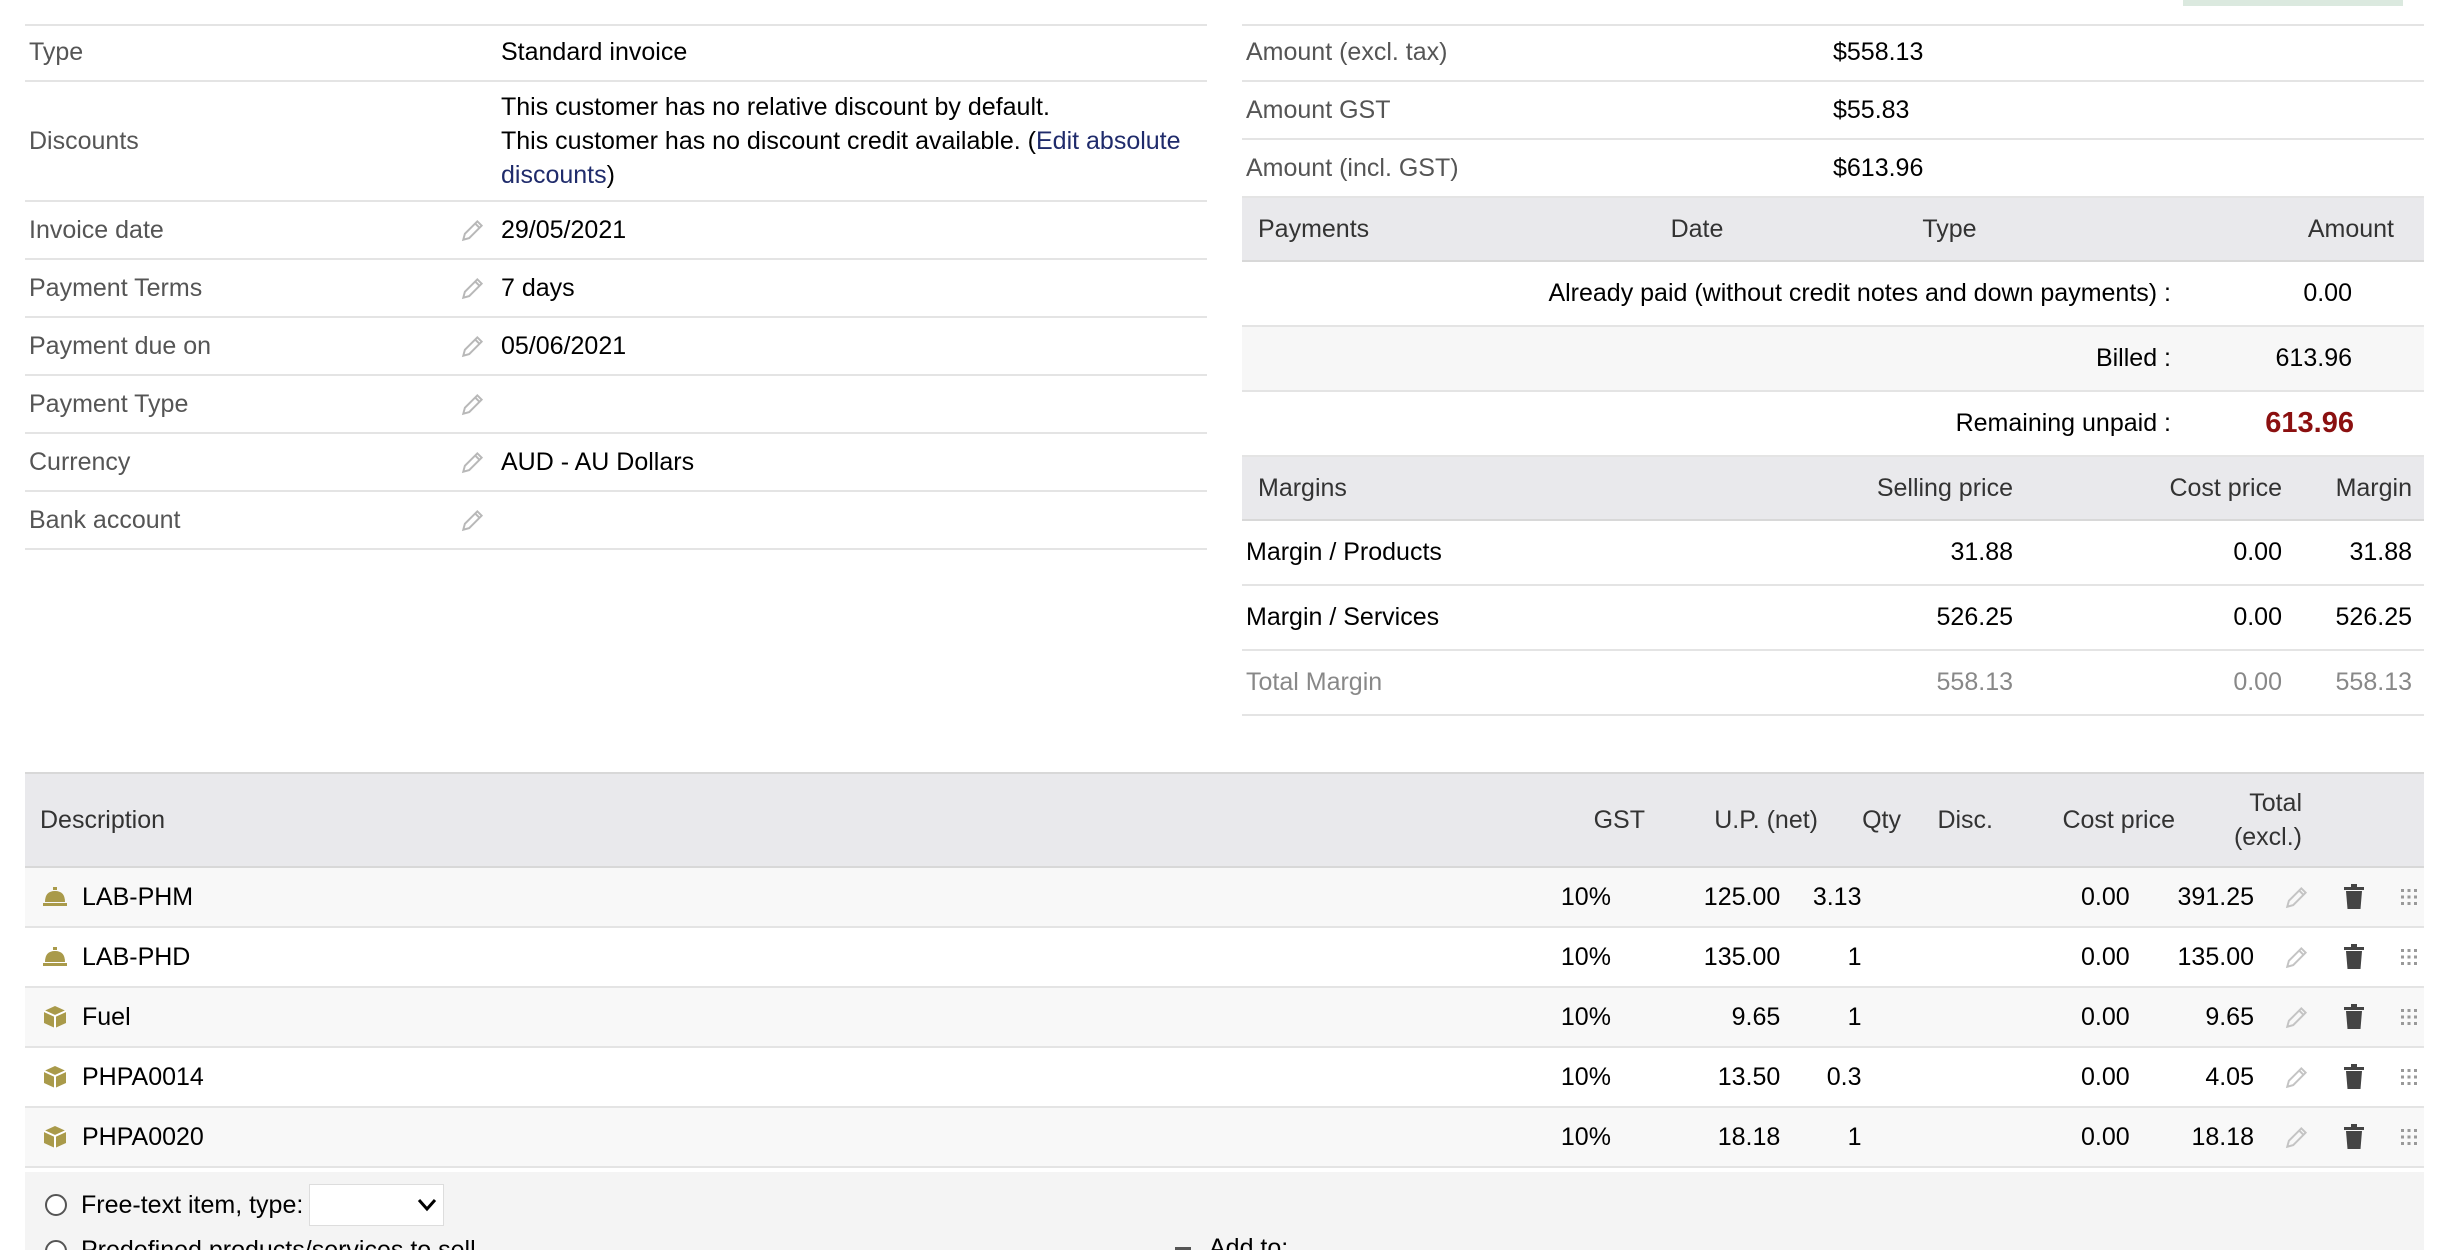  I want to click on table-row: LAB-PHM 10% 125.00 3.13 0.00 391.25, so click(1224, 898).